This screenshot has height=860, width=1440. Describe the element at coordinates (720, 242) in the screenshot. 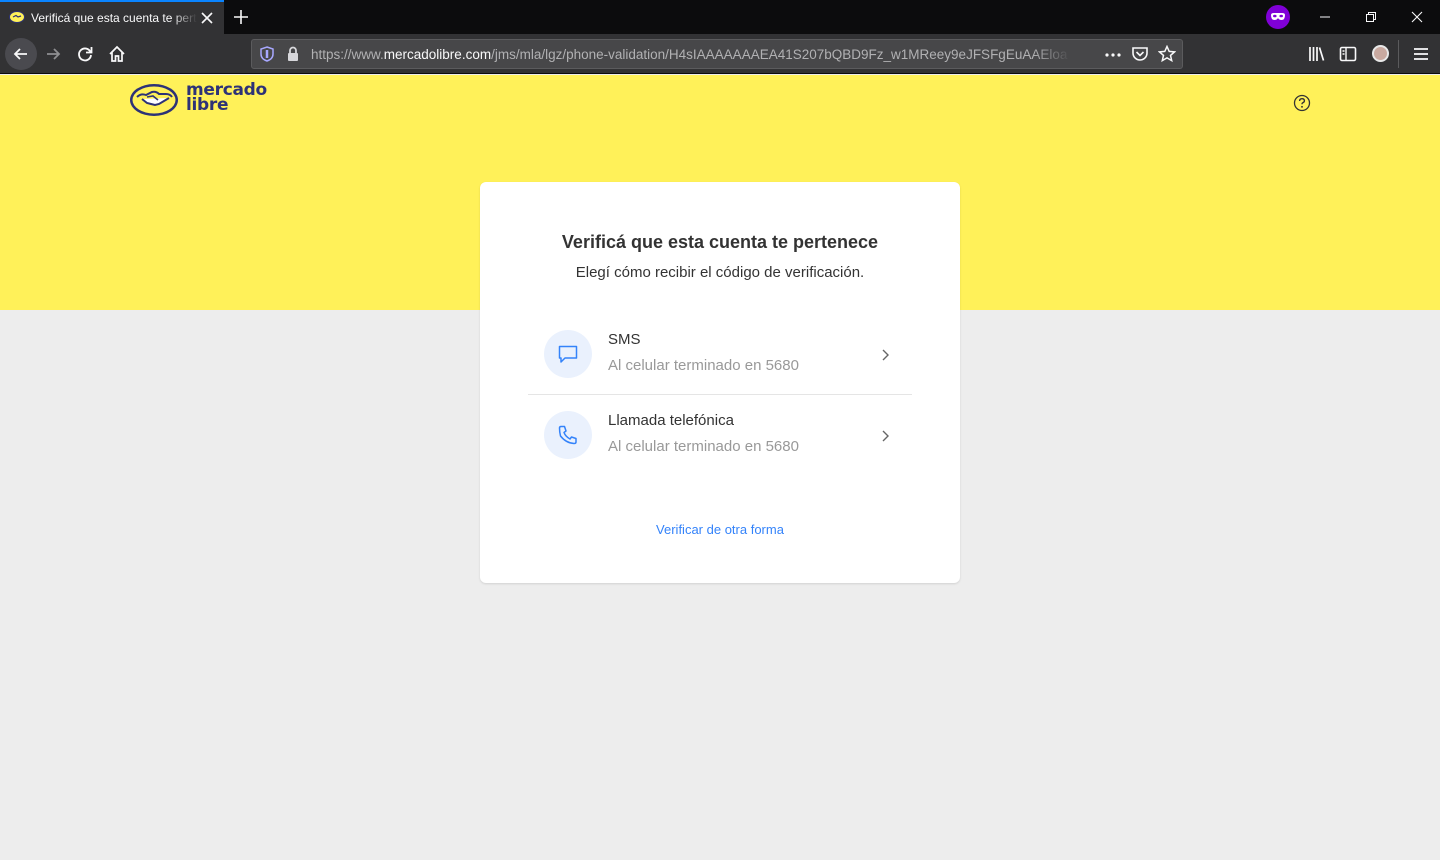

I see `page-title: Verificá que esta cuenta te pertenece` at that location.